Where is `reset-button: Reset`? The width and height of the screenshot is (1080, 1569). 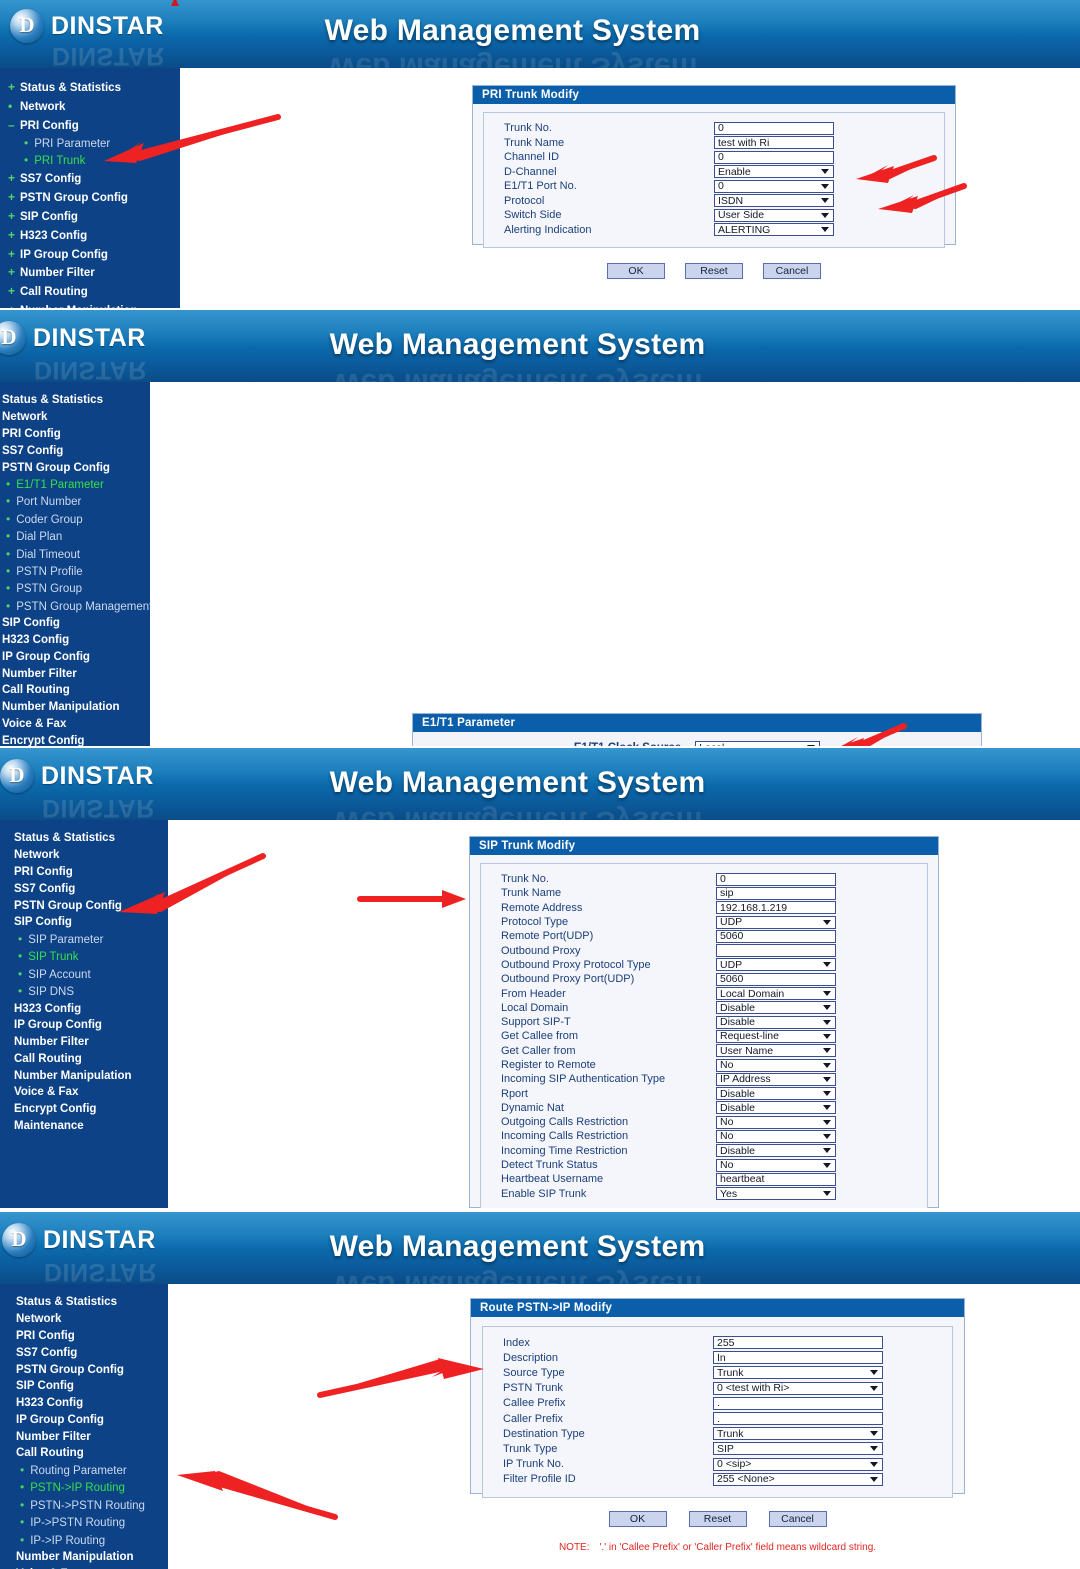 reset-button: Reset is located at coordinates (714, 271).